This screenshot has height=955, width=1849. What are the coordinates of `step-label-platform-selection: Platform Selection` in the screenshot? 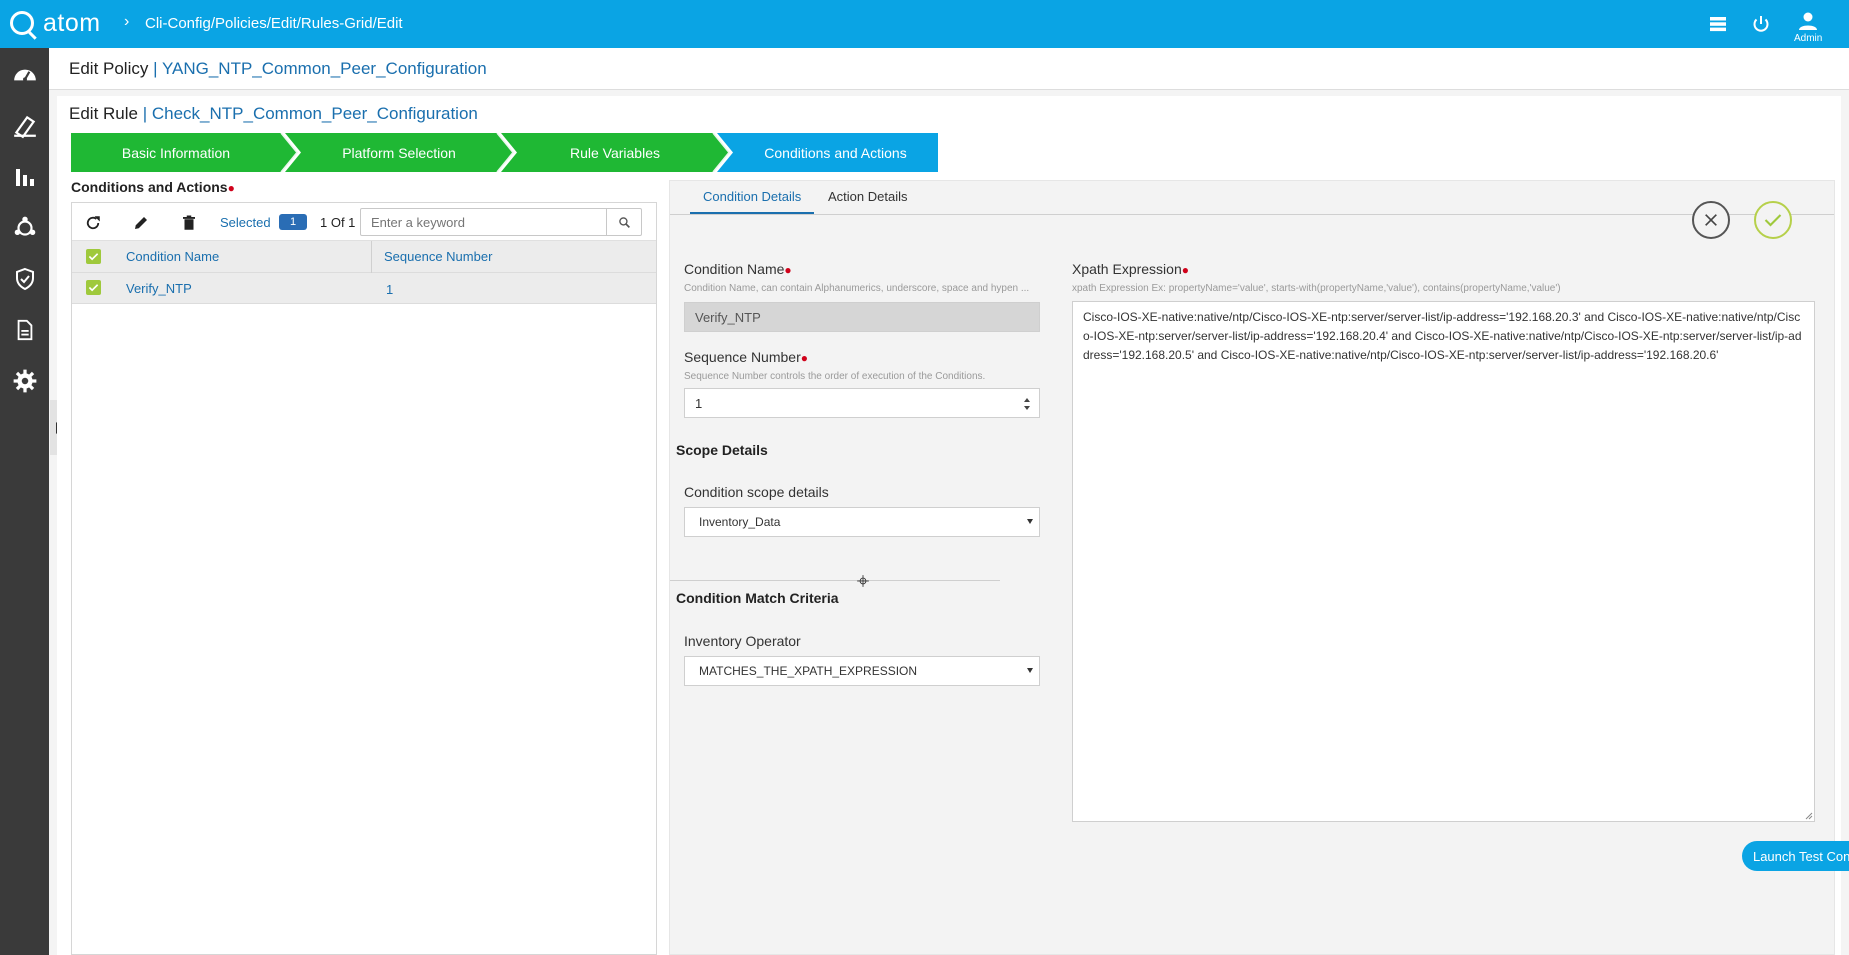 It's located at (399, 152).